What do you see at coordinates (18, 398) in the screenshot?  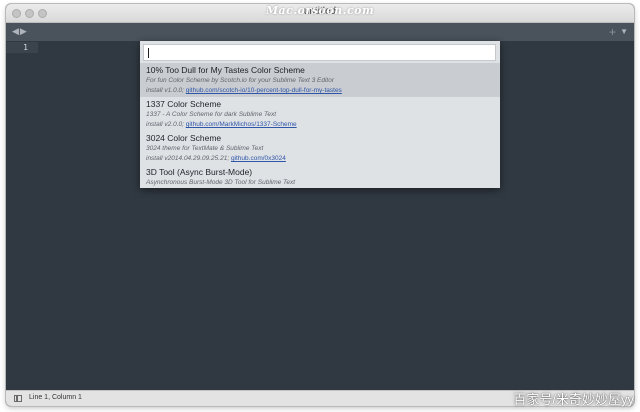 I see `sidebar-toggle-icon` at bounding box center [18, 398].